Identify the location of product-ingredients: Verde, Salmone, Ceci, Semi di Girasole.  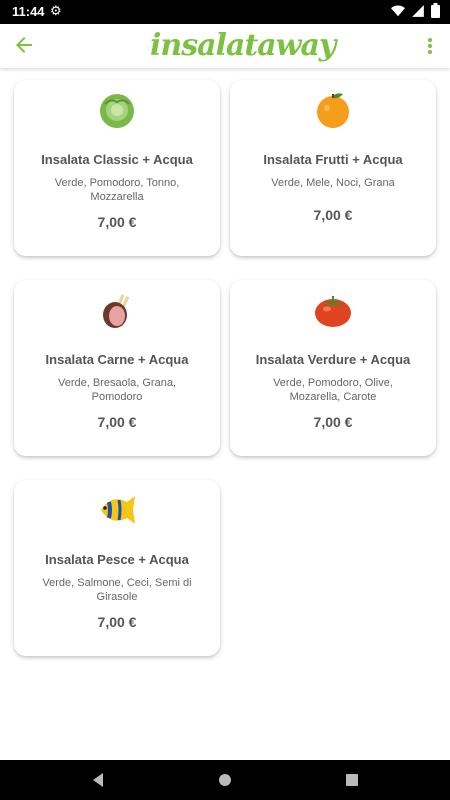
(117, 590).